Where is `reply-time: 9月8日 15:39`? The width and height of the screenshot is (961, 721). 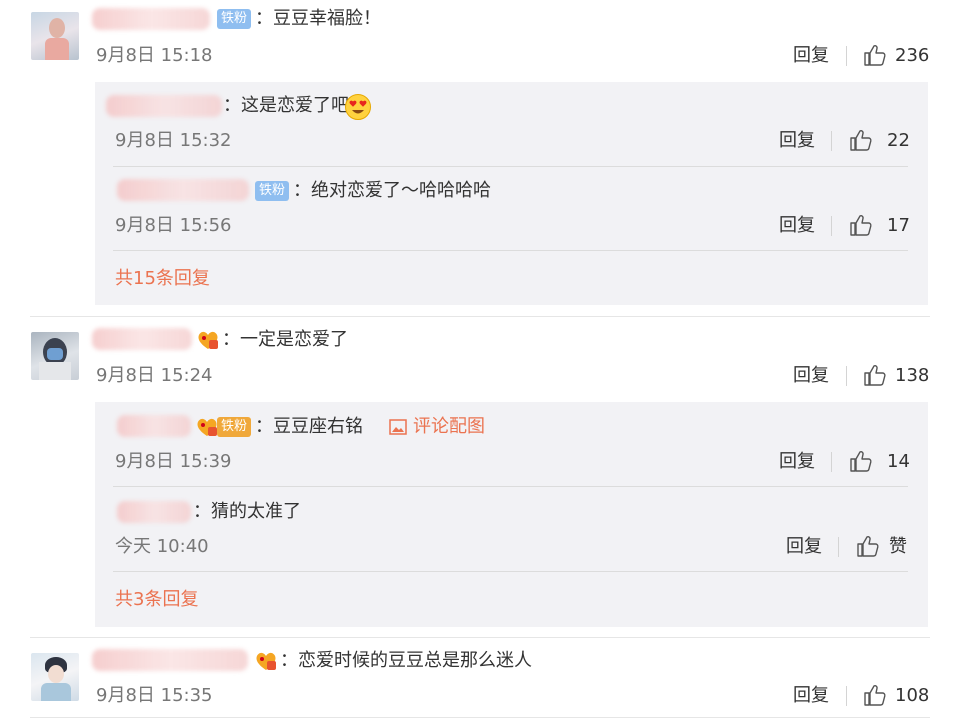
reply-time: 9月8日 15:39 is located at coordinates (173, 461).